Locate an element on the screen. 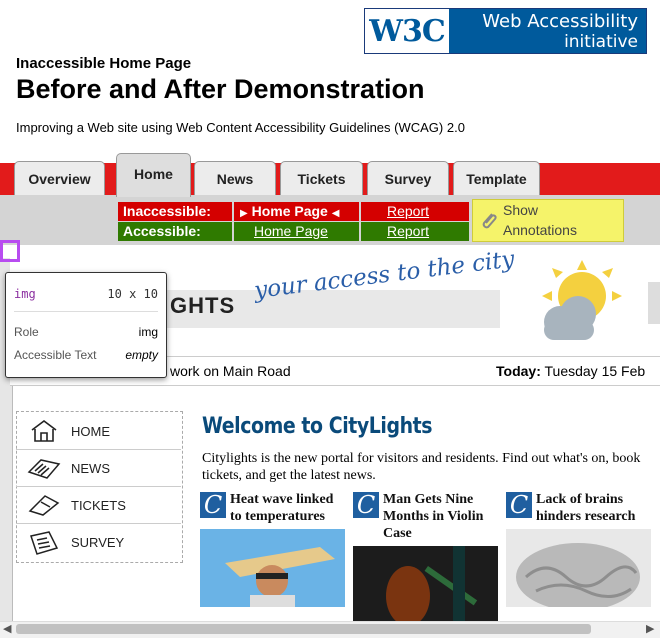 The width and height of the screenshot is (660, 638). weather-sun-cloud-icon is located at coordinates (582, 300).